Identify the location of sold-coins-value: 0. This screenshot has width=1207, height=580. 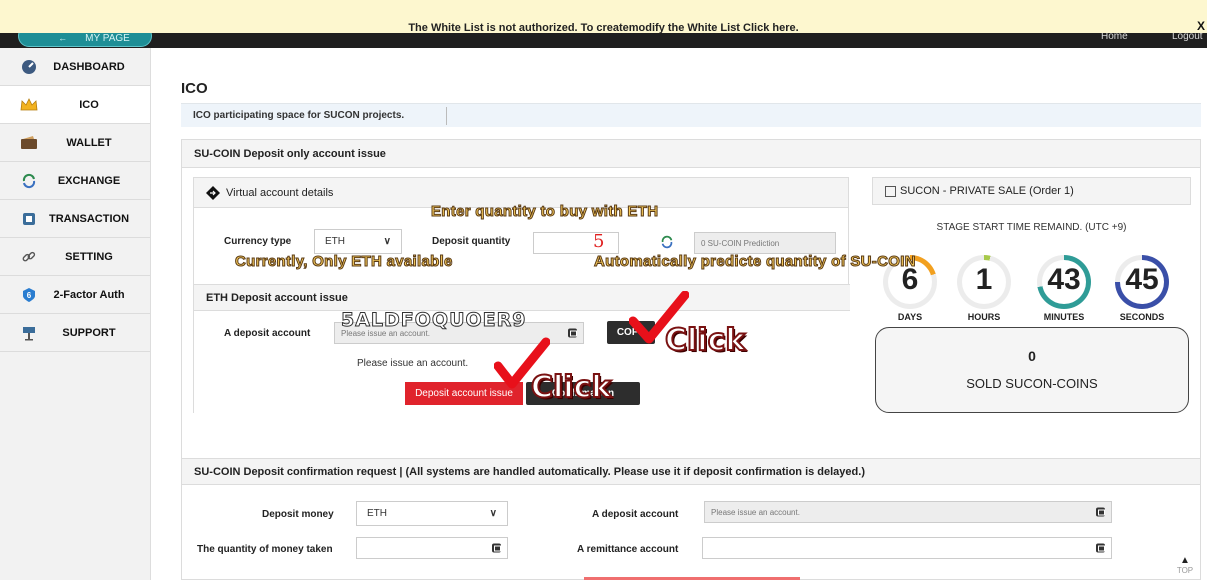
(1032, 356).